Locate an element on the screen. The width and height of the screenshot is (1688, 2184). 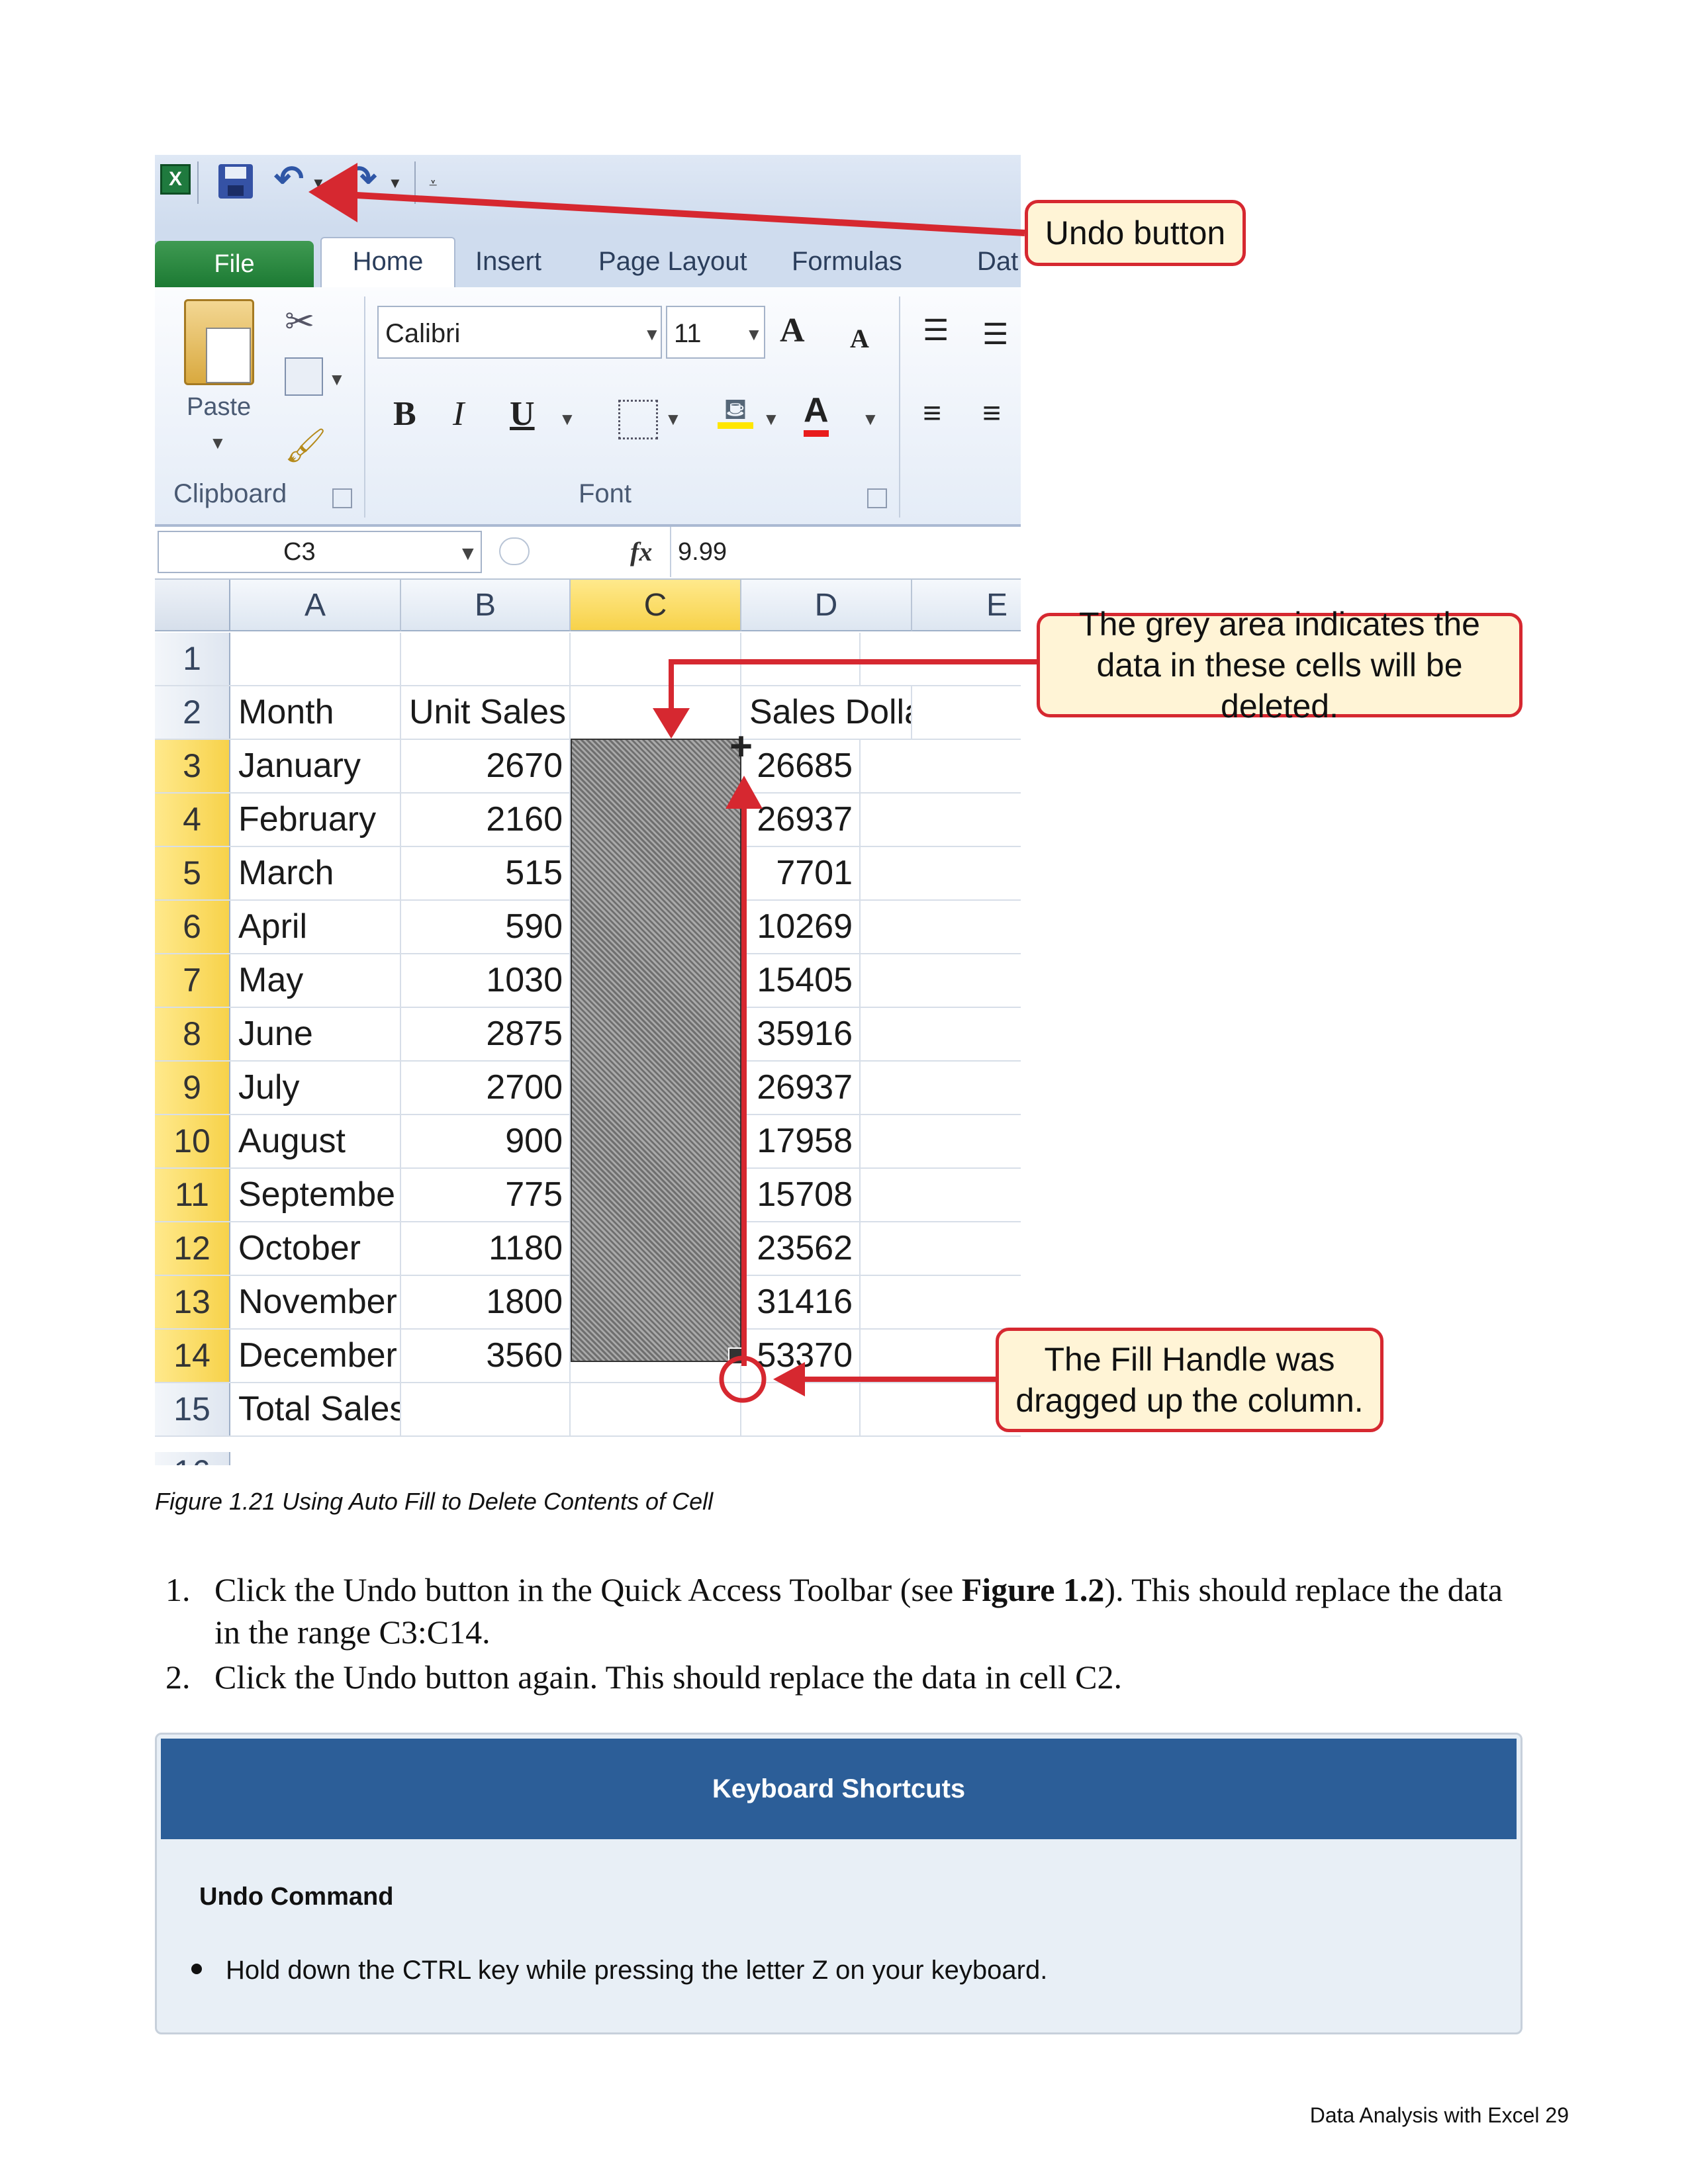
cell-a13: November is located at coordinates (315, 1302).